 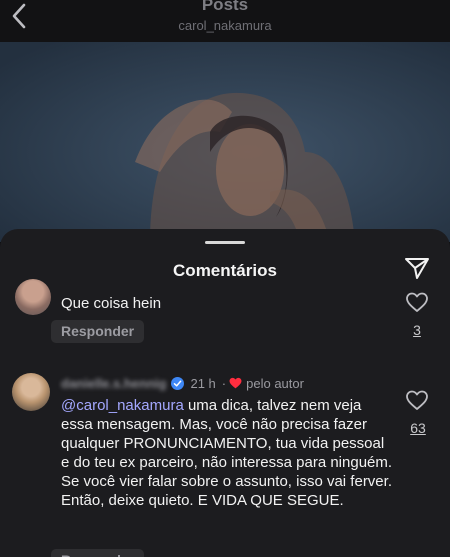 What do you see at coordinates (417, 330) in the screenshot?
I see `like-count: 3` at bounding box center [417, 330].